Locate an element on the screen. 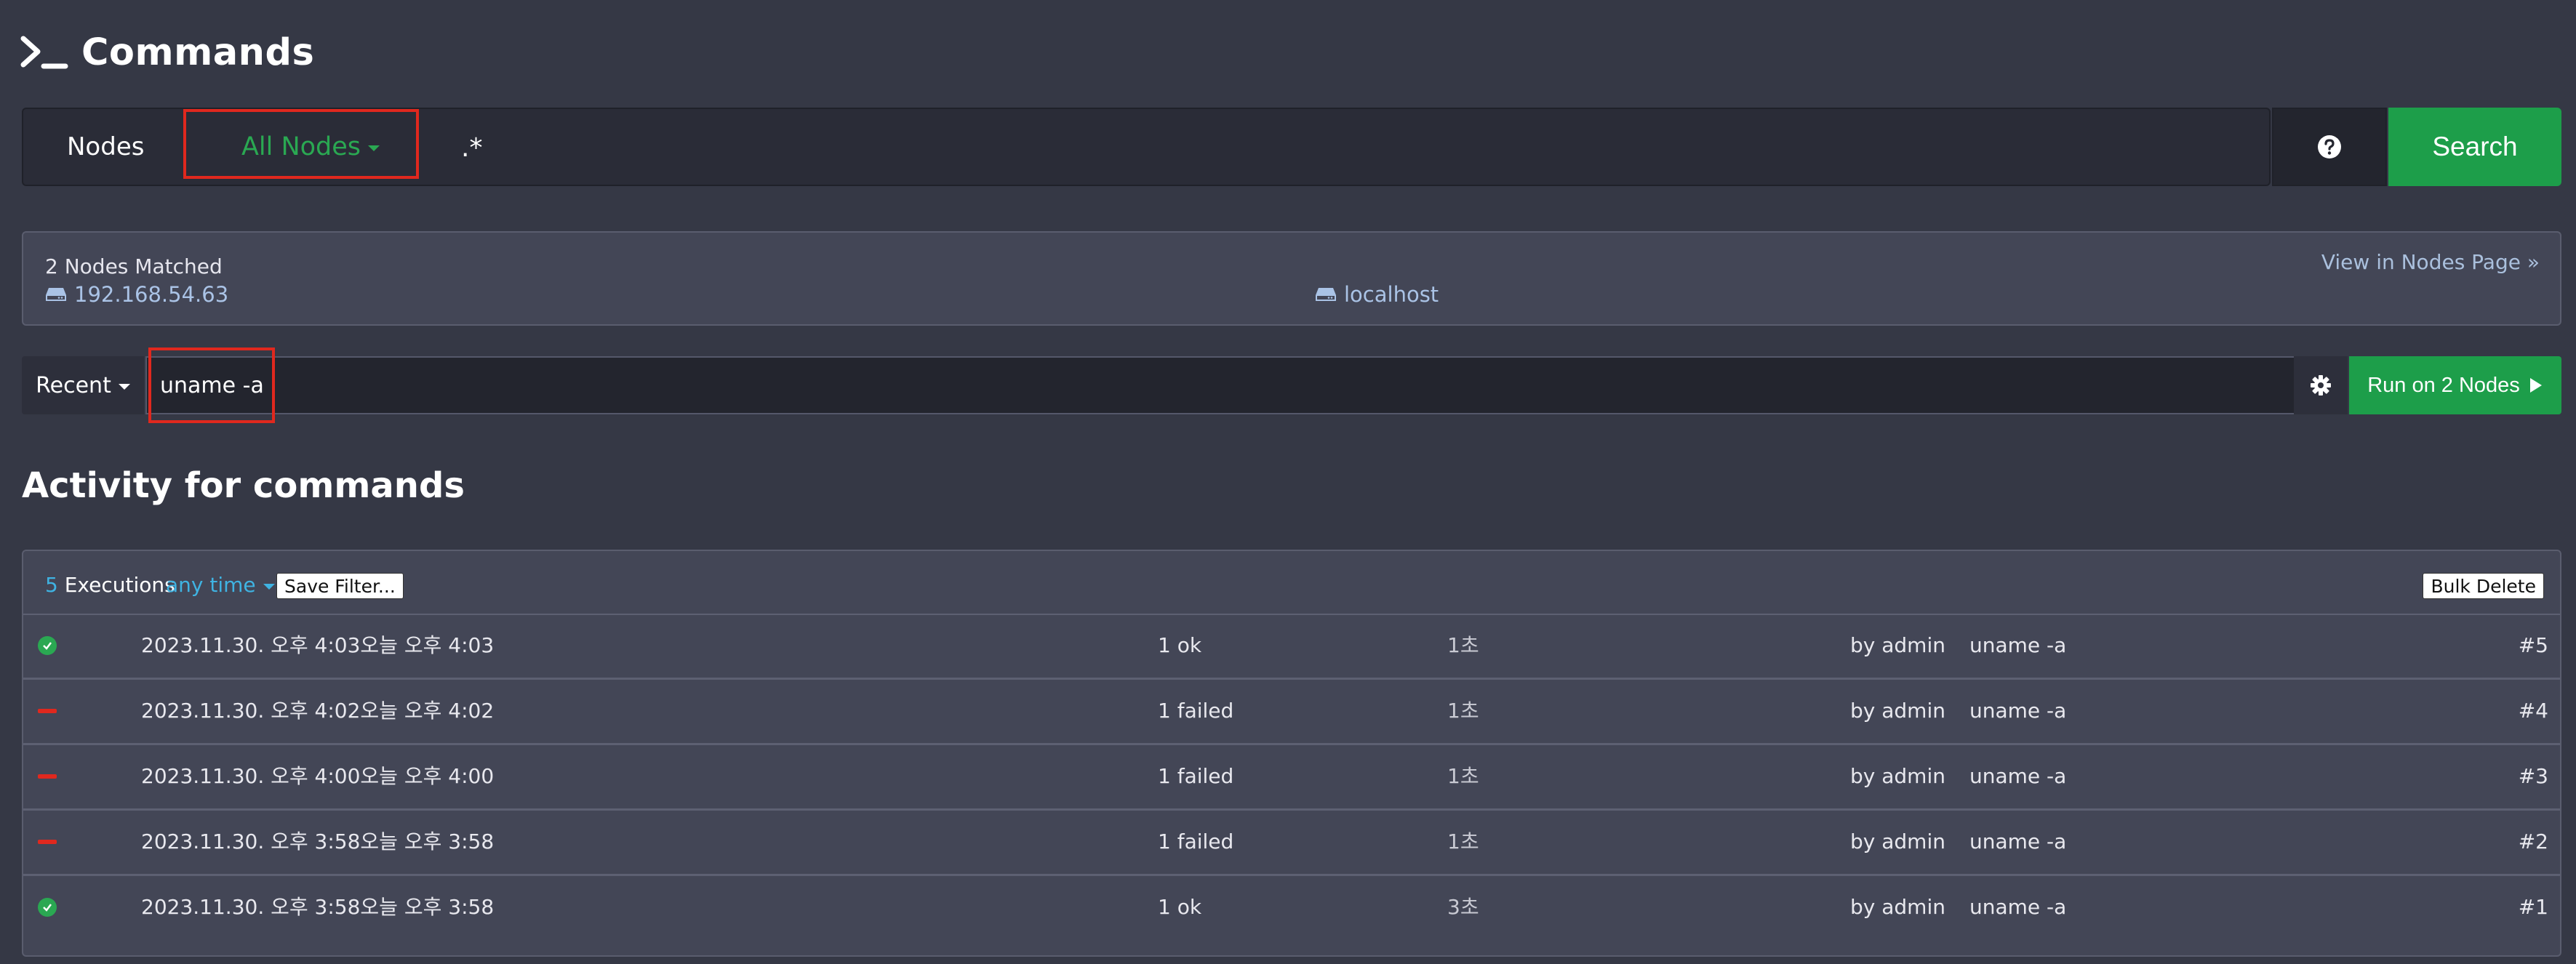 The image size is (2576, 964). run-button: Run on 2 Nodes is located at coordinates (2455, 385).